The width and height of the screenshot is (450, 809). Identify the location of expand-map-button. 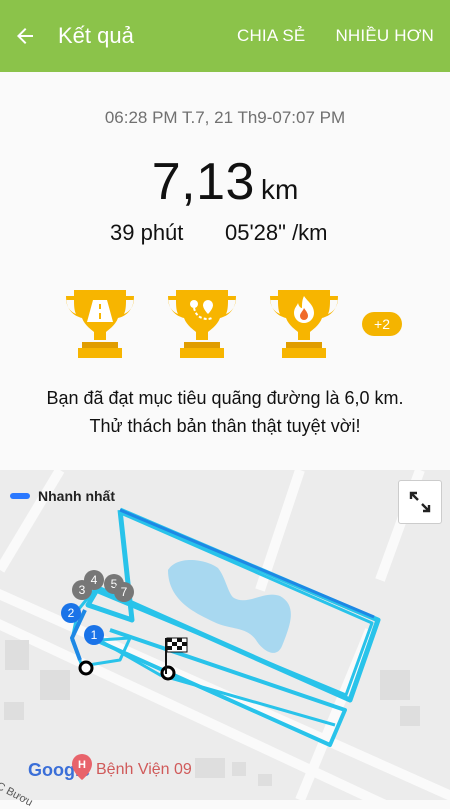
(420, 502).